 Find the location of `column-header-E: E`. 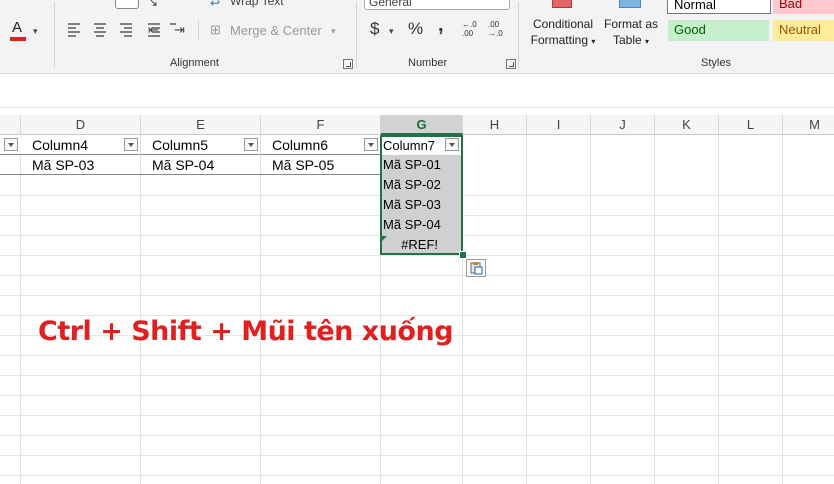

column-header-E: E is located at coordinates (201, 125).